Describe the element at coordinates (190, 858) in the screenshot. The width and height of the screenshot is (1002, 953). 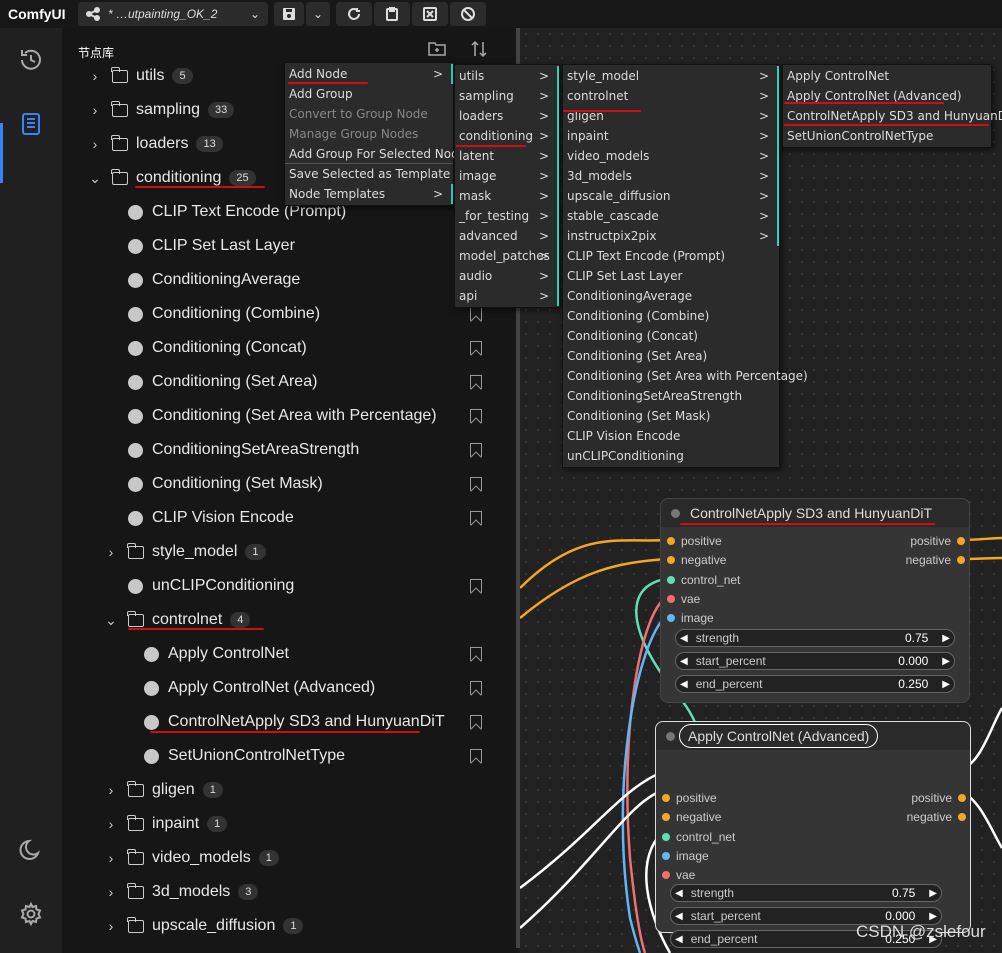
I see `folder-item-23: › video_models 1` at that location.